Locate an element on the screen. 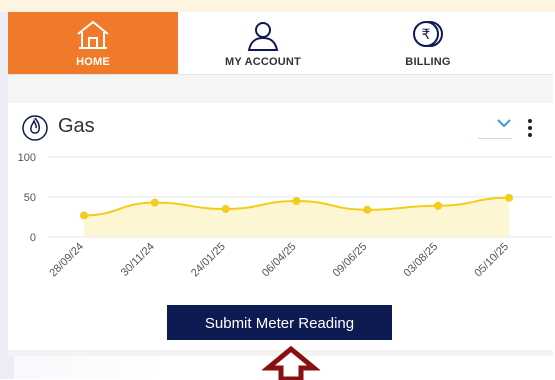  x-tick-label: 30/11/24 is located at coordinates (138, 260).